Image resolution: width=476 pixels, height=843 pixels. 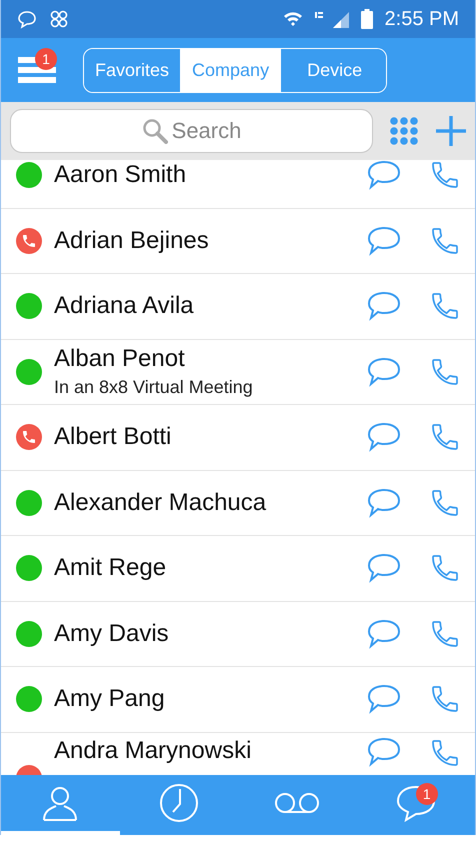 What do you see at coordinates (120, 359) in the screenshot?
I see `contact-name: Alban Penot` at bounding box center [120, 359].